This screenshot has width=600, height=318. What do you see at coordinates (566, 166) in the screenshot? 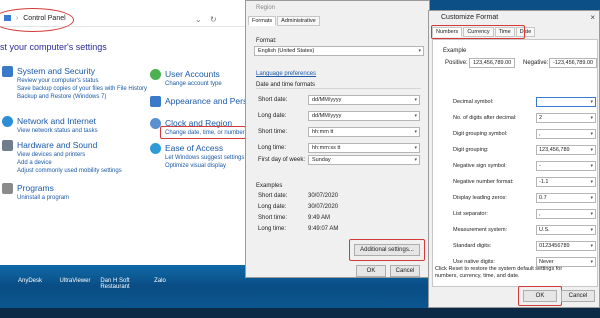
I see `negative-sign-select: - ▾` at bounding box center [566, 166].